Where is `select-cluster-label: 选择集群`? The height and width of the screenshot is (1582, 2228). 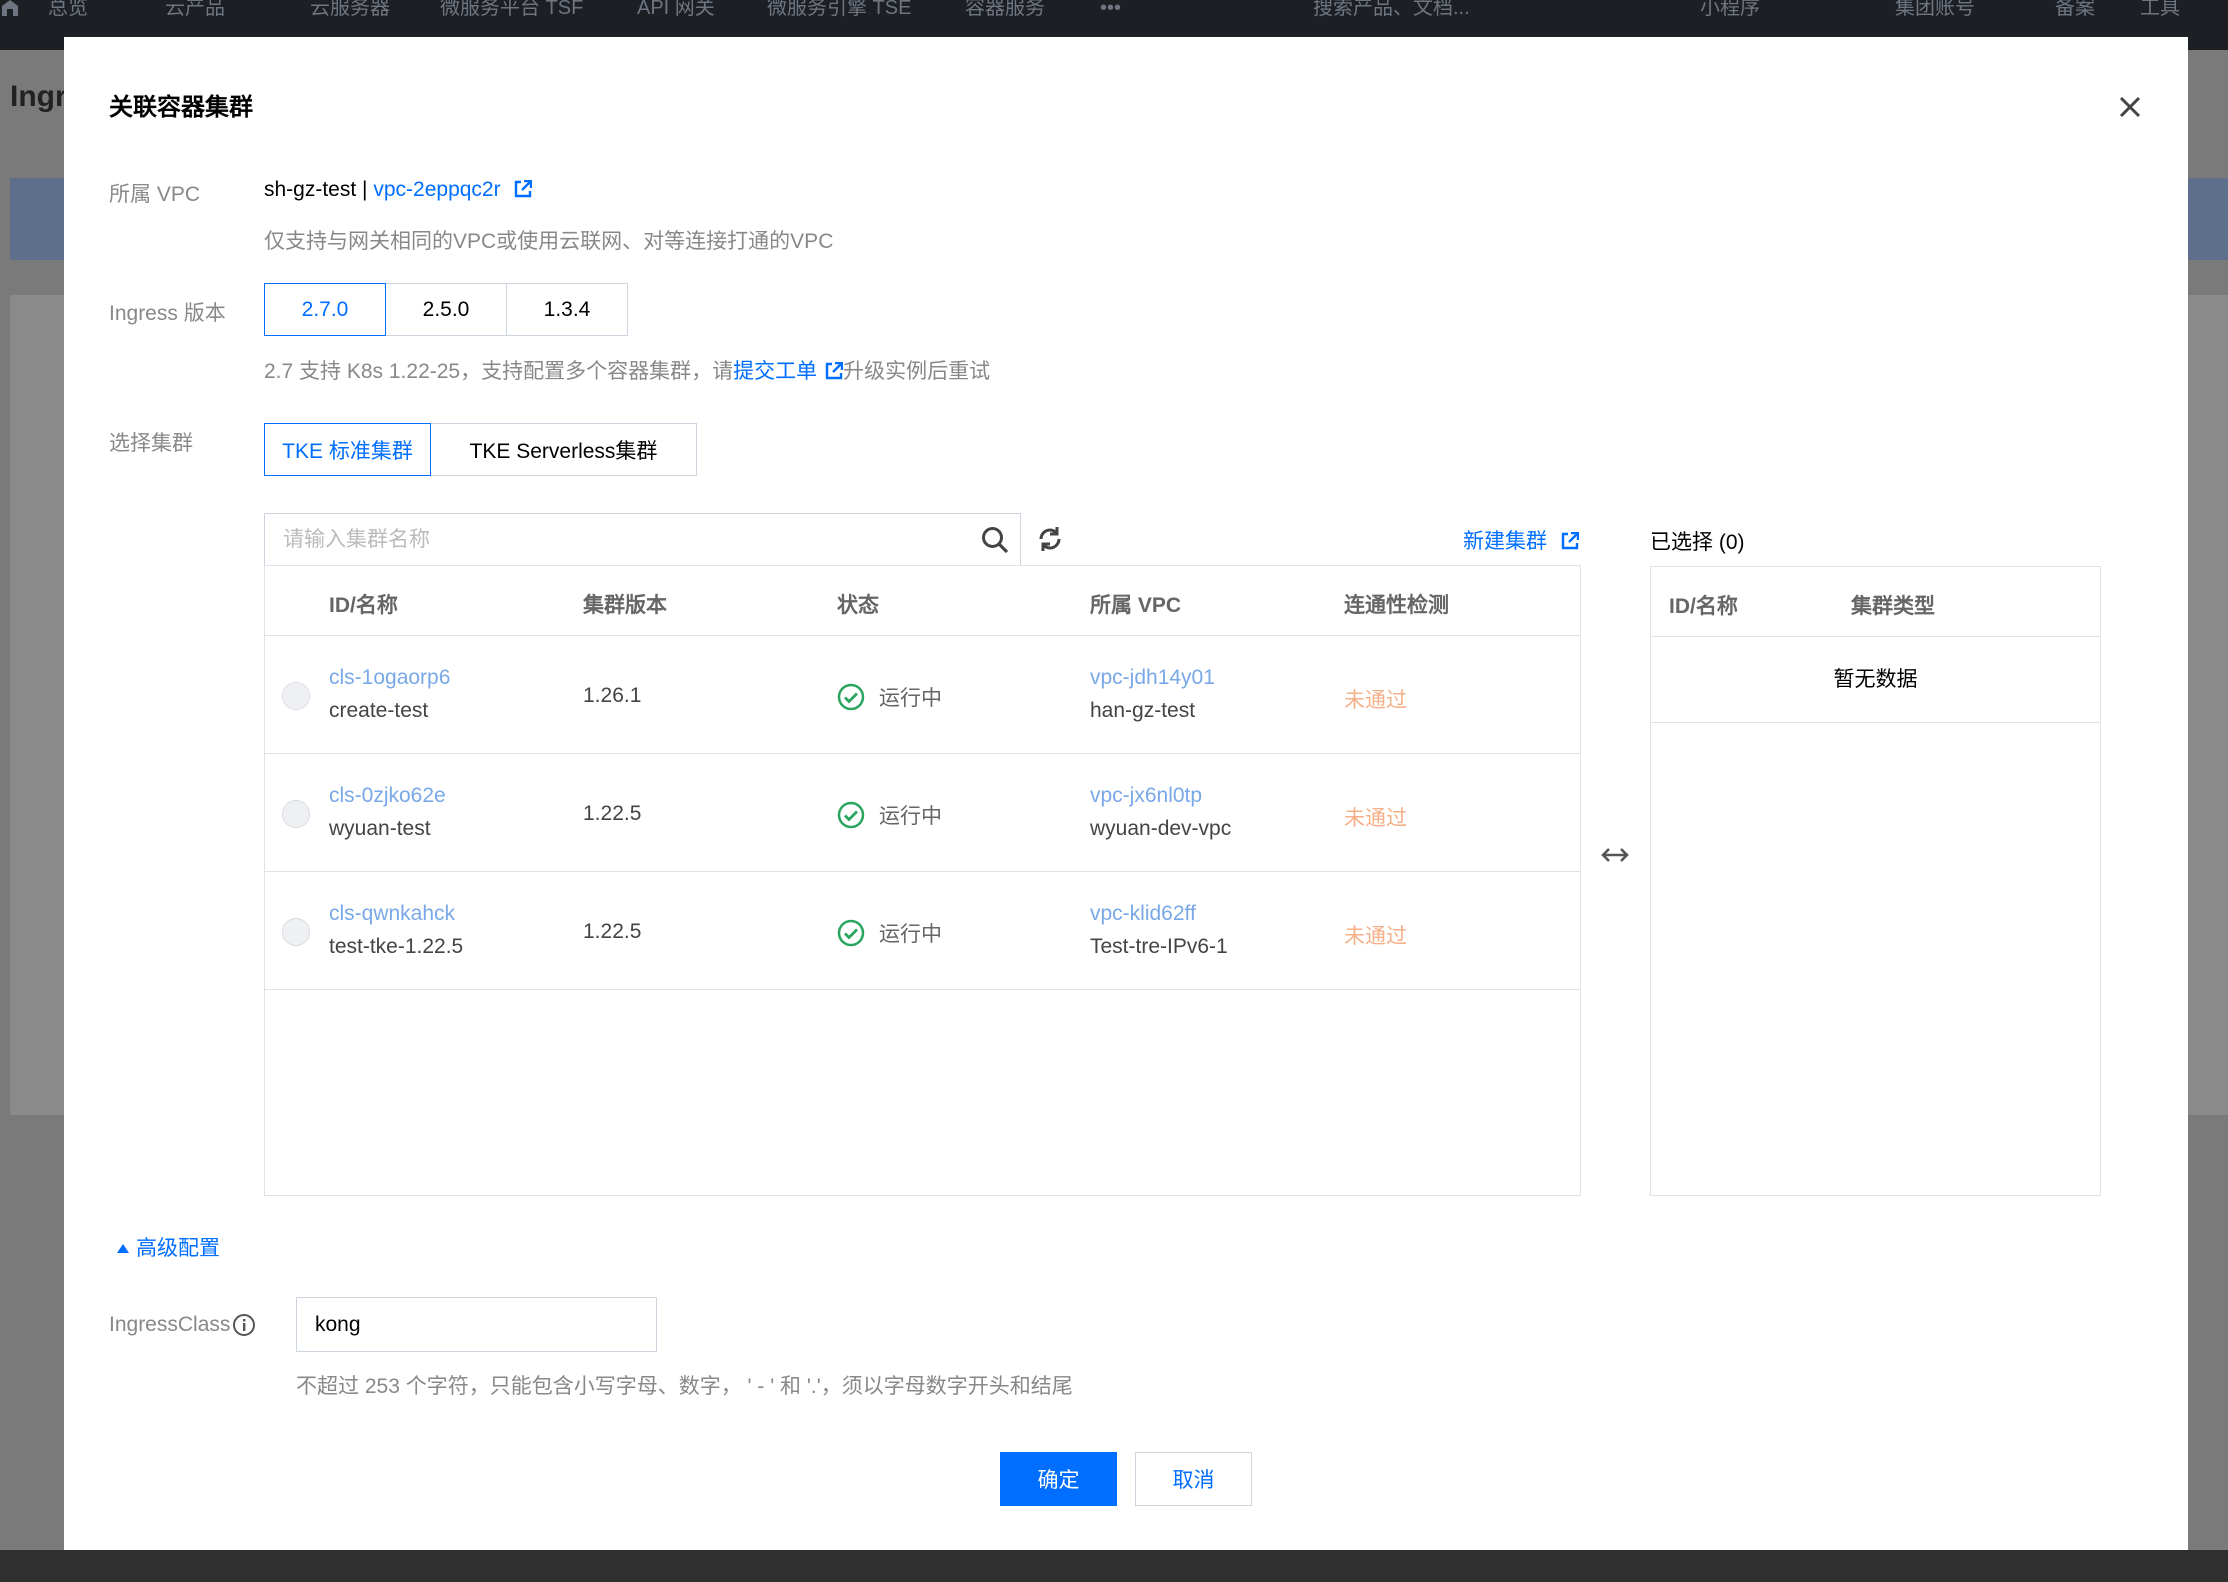 select-cluster-label: 选择集群 is located at coordinates (151, 443).